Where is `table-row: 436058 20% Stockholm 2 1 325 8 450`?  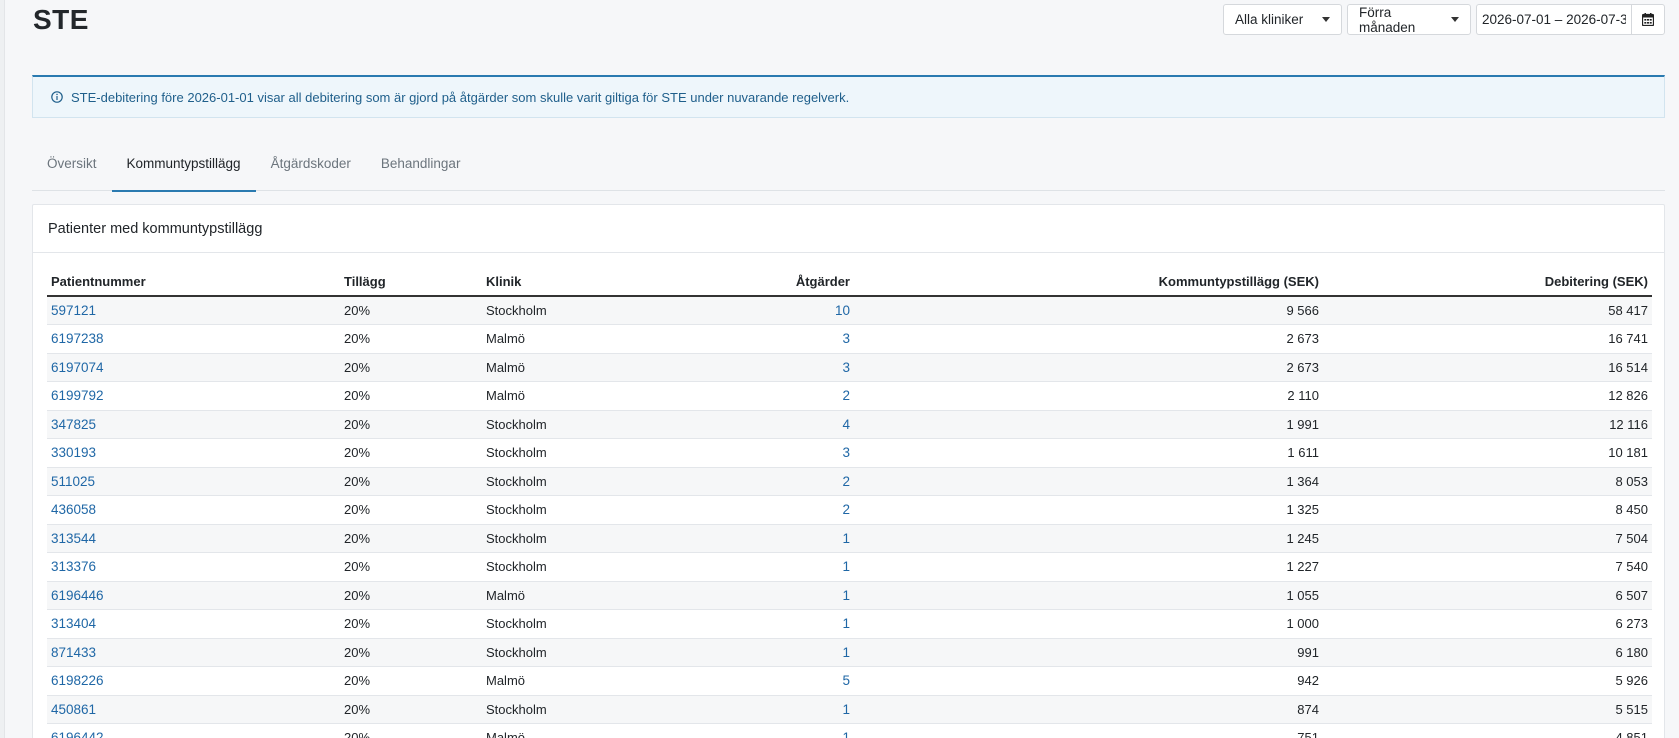
table-row: 436058 20% Stockholm 2 1 325 8 450 is located at coordinates (849, 510).